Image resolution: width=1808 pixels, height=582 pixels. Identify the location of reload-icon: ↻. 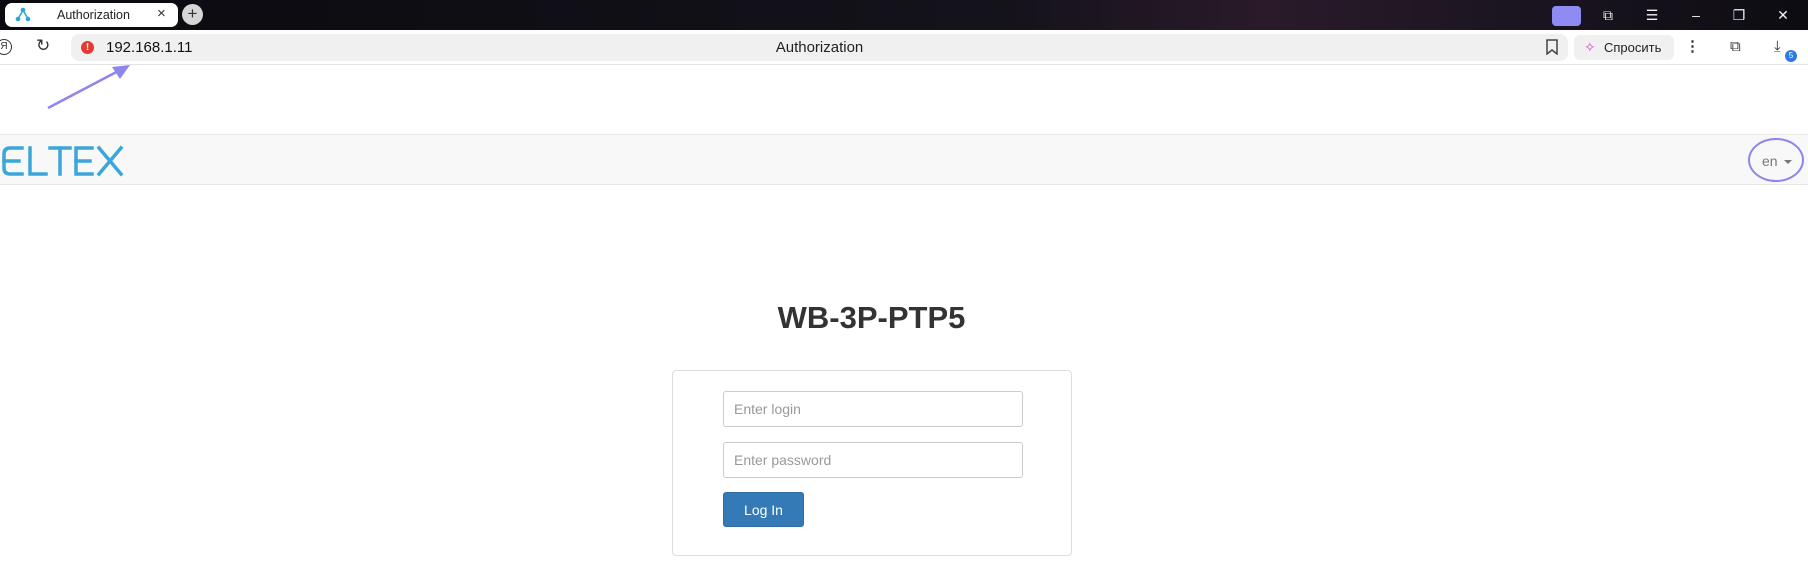
(43, 46).